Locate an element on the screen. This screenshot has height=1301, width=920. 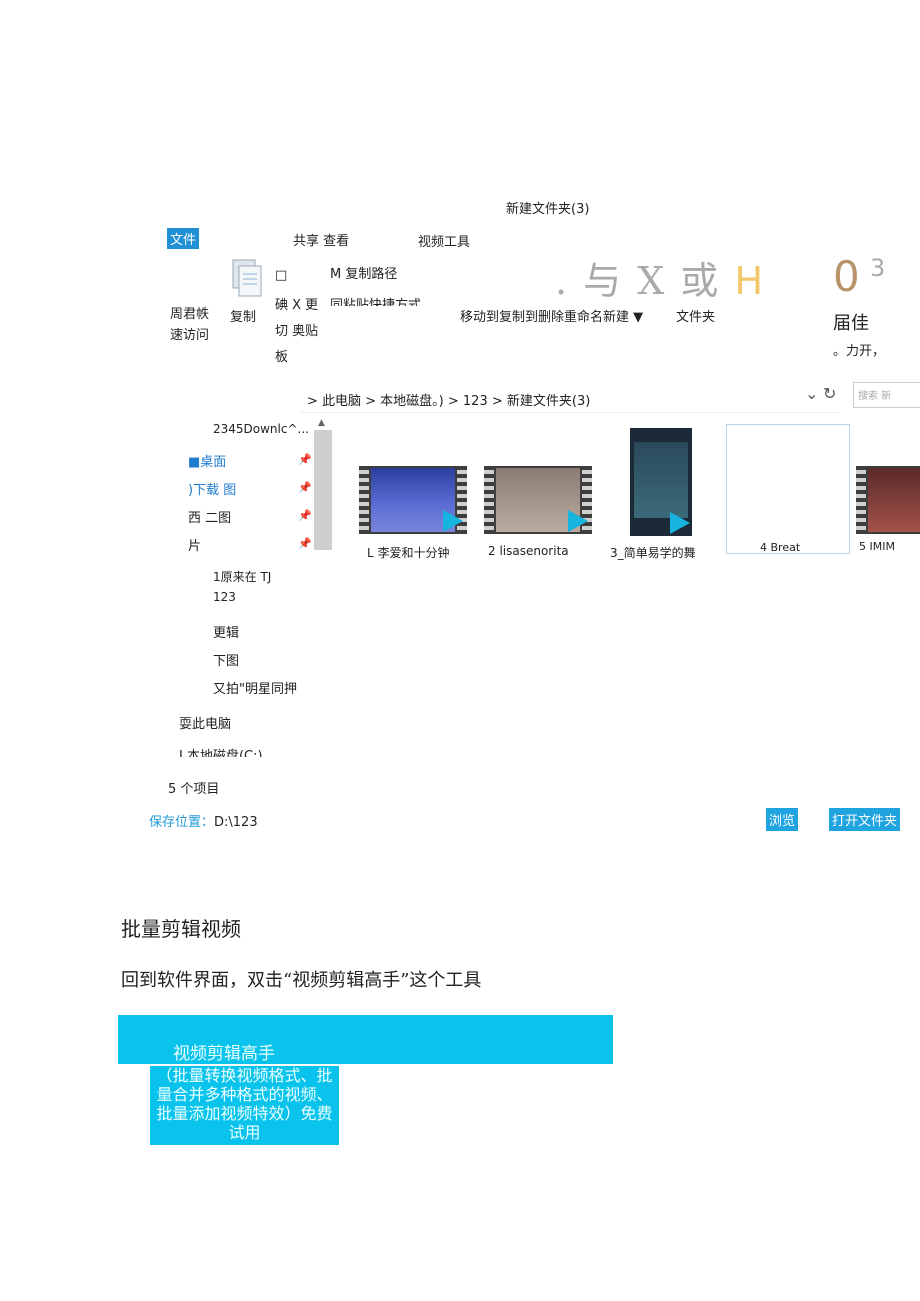
nav-item-edit: 更辑 is located at coordinates (226, 631).